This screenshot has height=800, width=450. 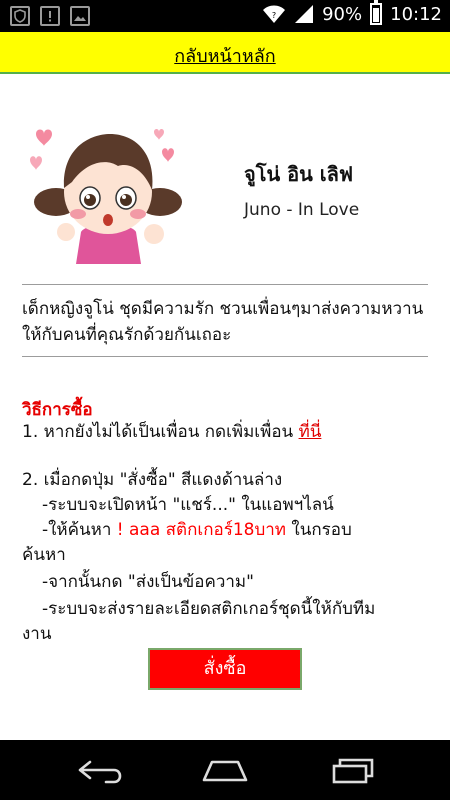 What do you see at coordinates (319, 530) in the screenshot?
I see `howto-step-2-text: ในกรอบ` at bounding box center [319, 530].